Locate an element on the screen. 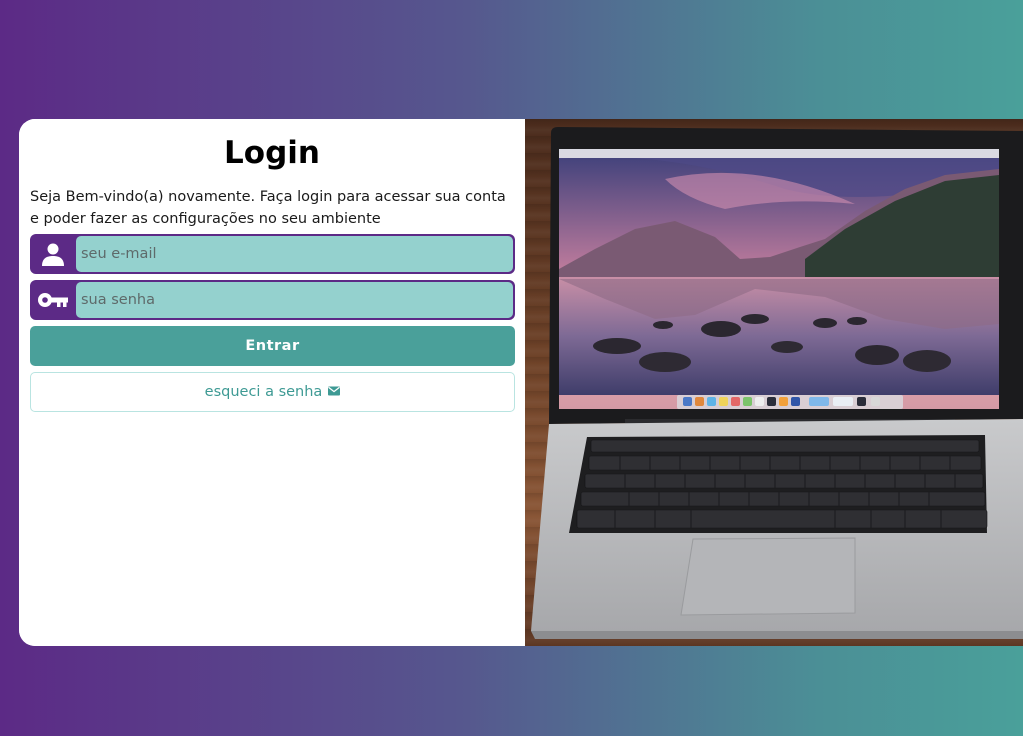  user-icon is located at coordinates (53, 254).